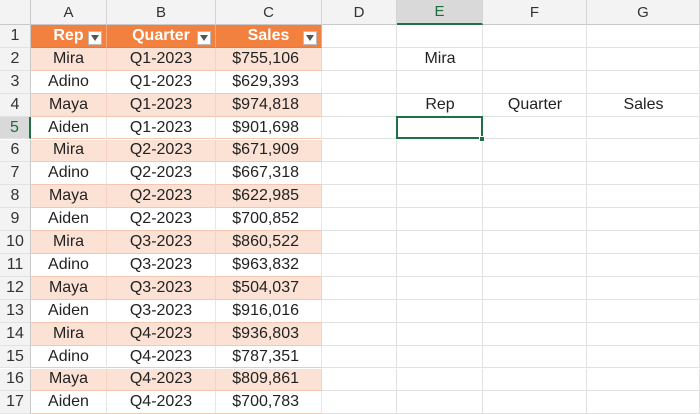  I want to click on cell-d2, so click(359, 59).